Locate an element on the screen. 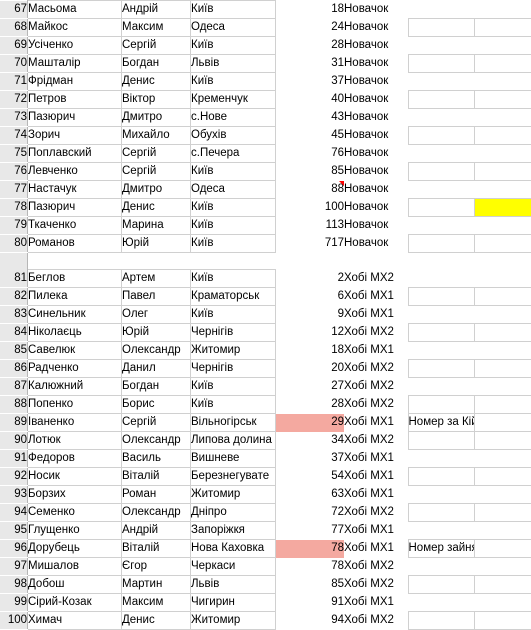 The width and height of the screenshot is (531, 630). table-row: 97МишаловЄгорЧеркаси78Хобі МХ2 is located at coordinates (265, 567).